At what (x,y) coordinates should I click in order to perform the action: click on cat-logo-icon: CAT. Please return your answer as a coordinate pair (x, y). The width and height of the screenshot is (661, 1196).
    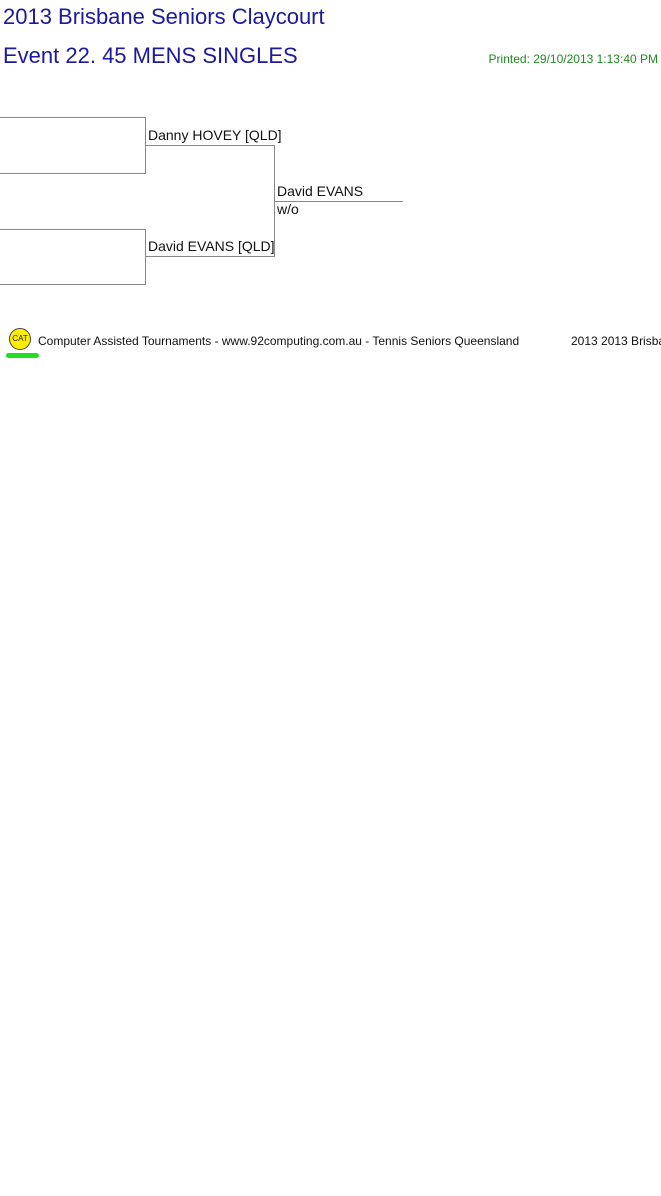
    Looking at the image, I should click on (20, 339).